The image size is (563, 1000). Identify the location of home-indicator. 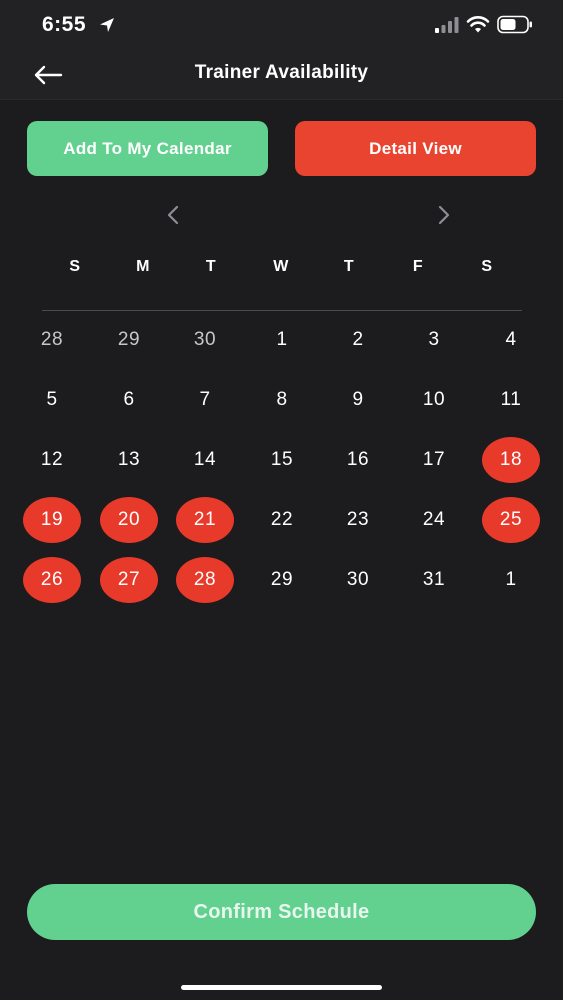
(281, 987).